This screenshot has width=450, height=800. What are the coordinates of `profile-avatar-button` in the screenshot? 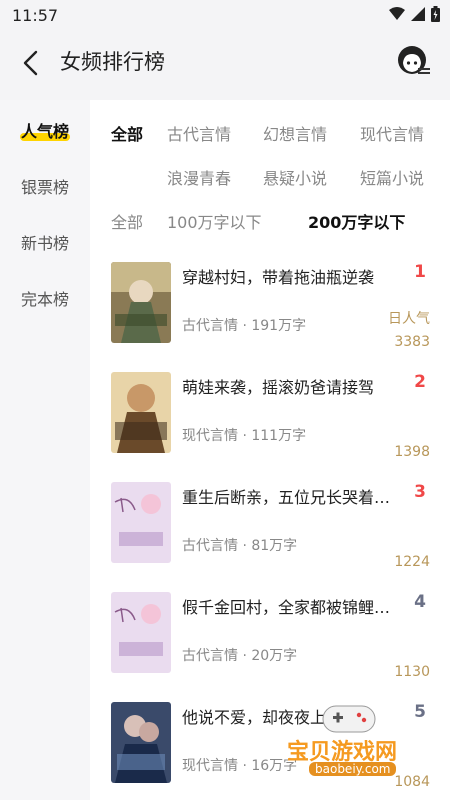 It's located at (414, 62).